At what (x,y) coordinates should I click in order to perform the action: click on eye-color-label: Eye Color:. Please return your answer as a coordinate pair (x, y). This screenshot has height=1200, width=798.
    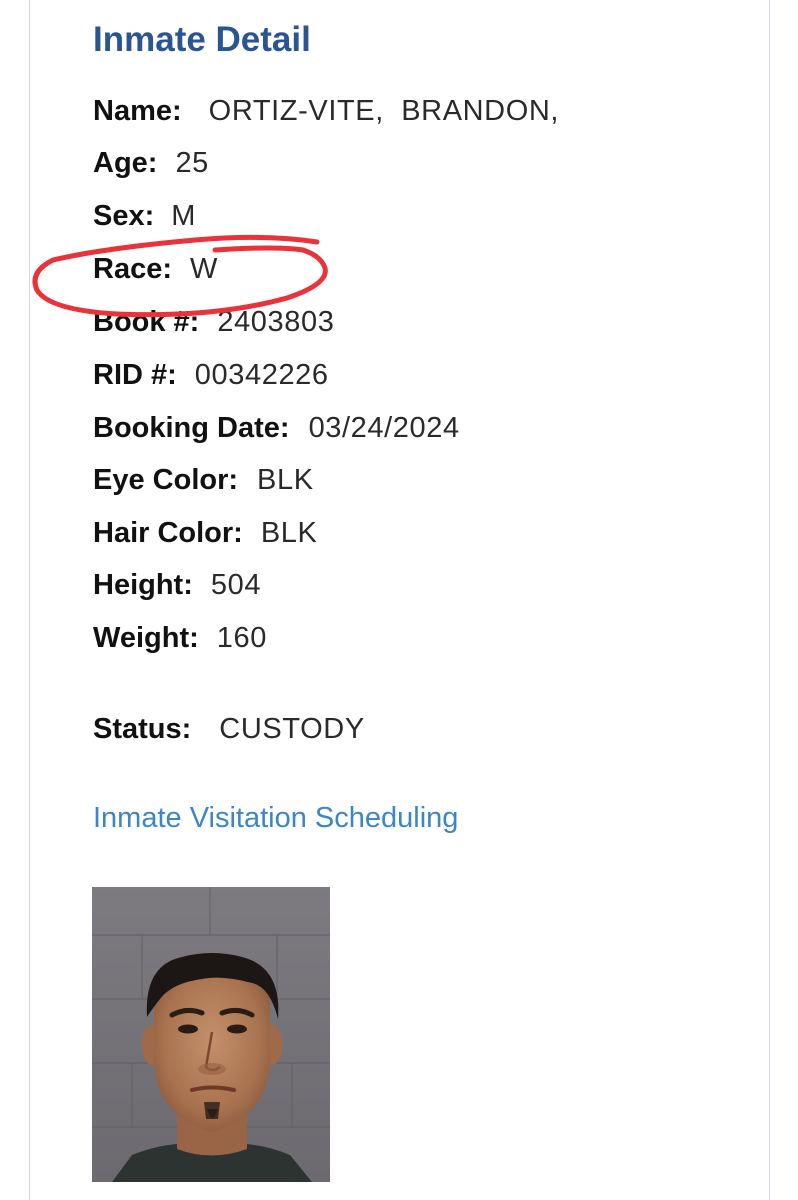
    Looking at the image, I should click on (166, 480).